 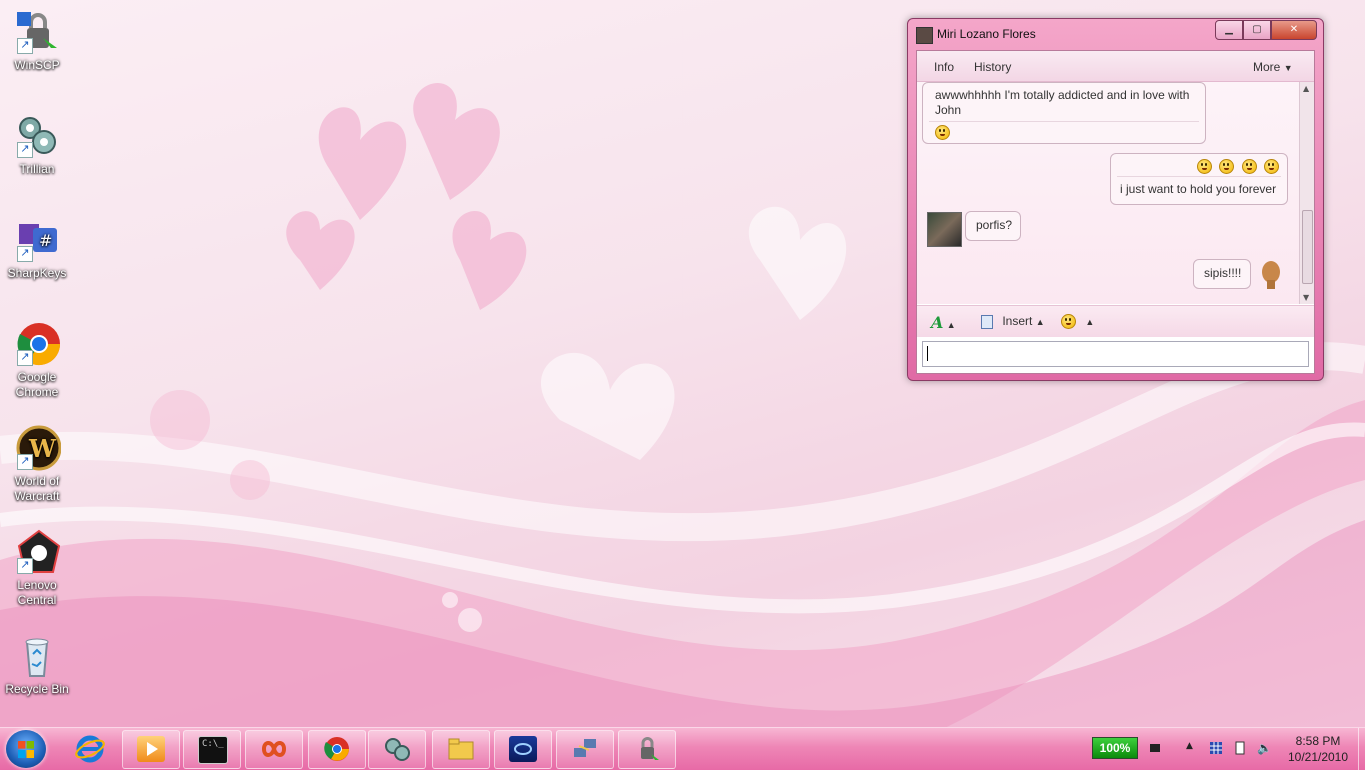 What do you see at coordinates (37, 32) in the screenshot?
I see `winscp-icon: ↗` at bounding box center [37, 32].